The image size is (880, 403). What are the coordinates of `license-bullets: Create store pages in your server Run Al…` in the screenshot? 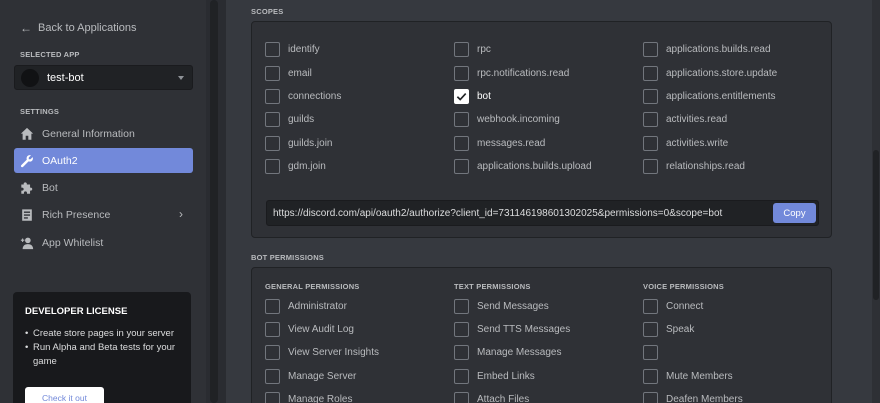 It's located at (102, 348).